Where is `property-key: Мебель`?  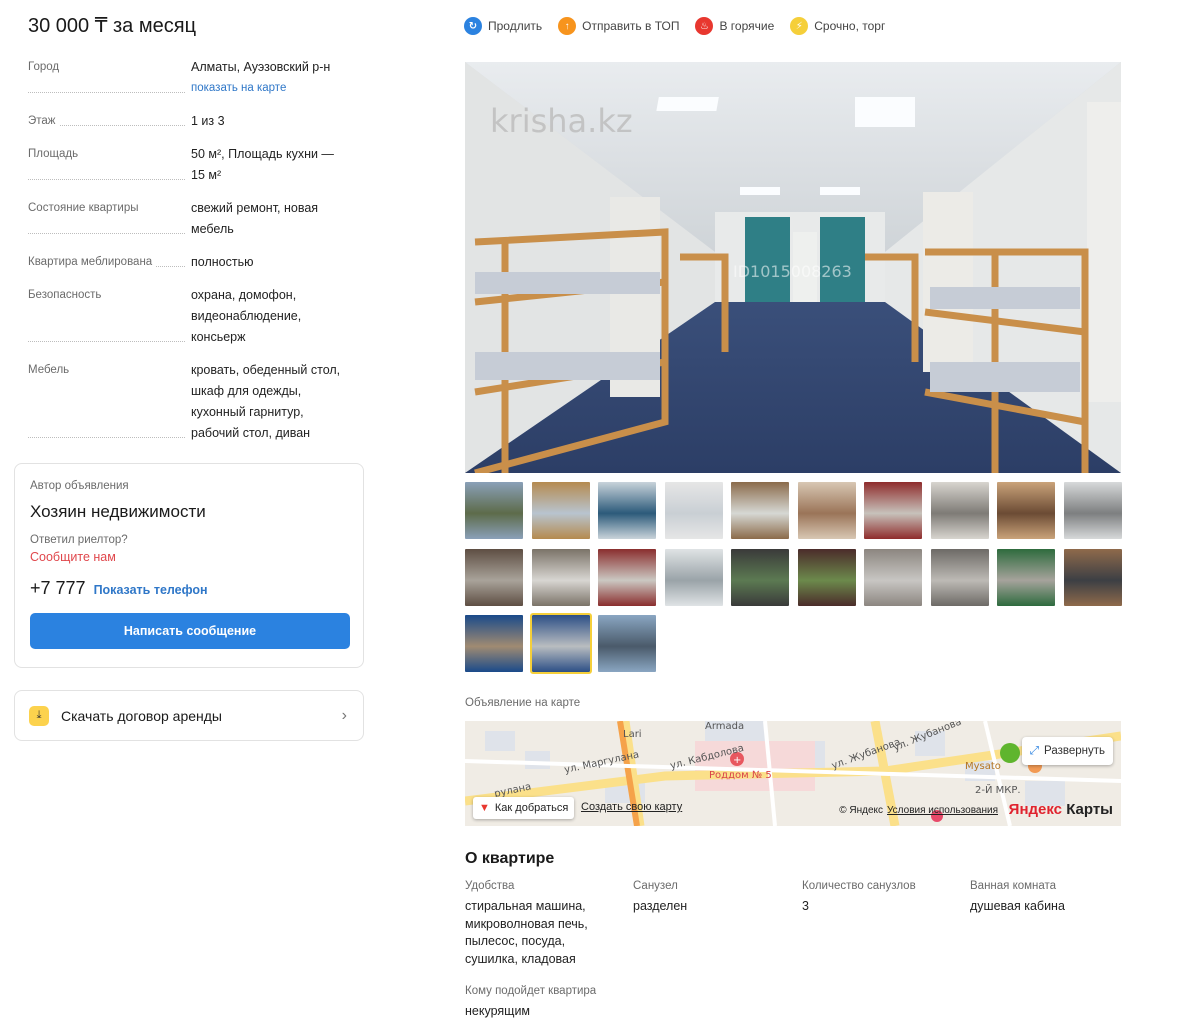 property-key: Мебель is located at coordinates (50, 370).